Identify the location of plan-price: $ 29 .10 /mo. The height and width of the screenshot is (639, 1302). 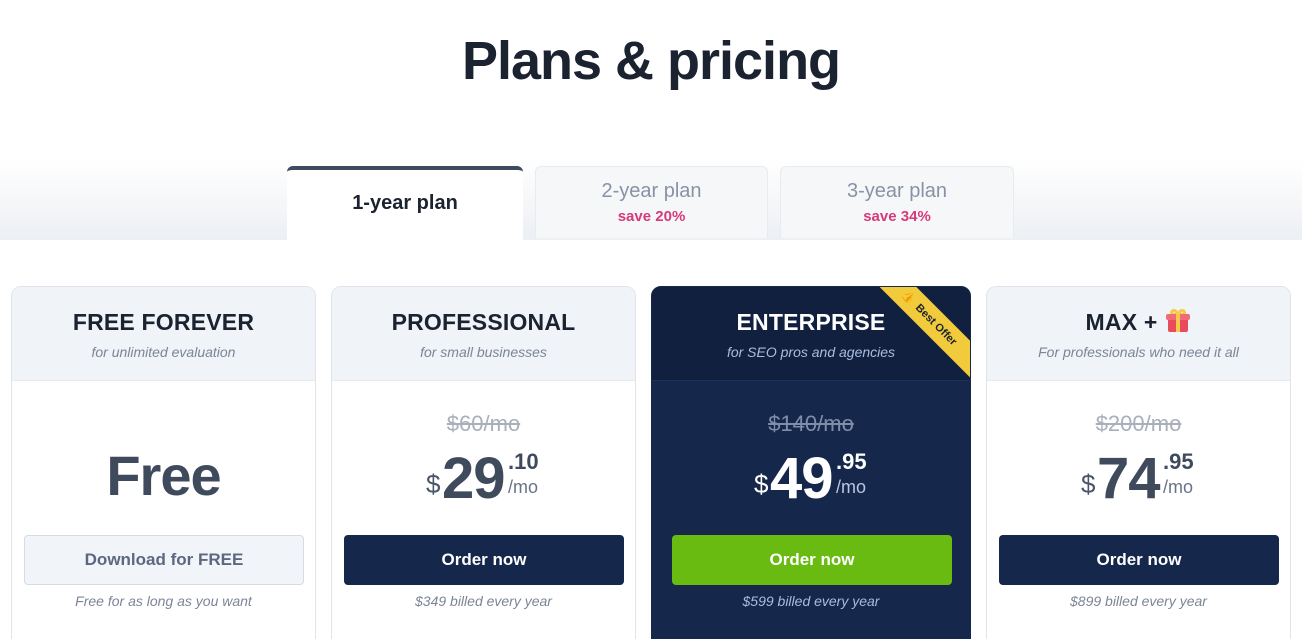
(483, 478).